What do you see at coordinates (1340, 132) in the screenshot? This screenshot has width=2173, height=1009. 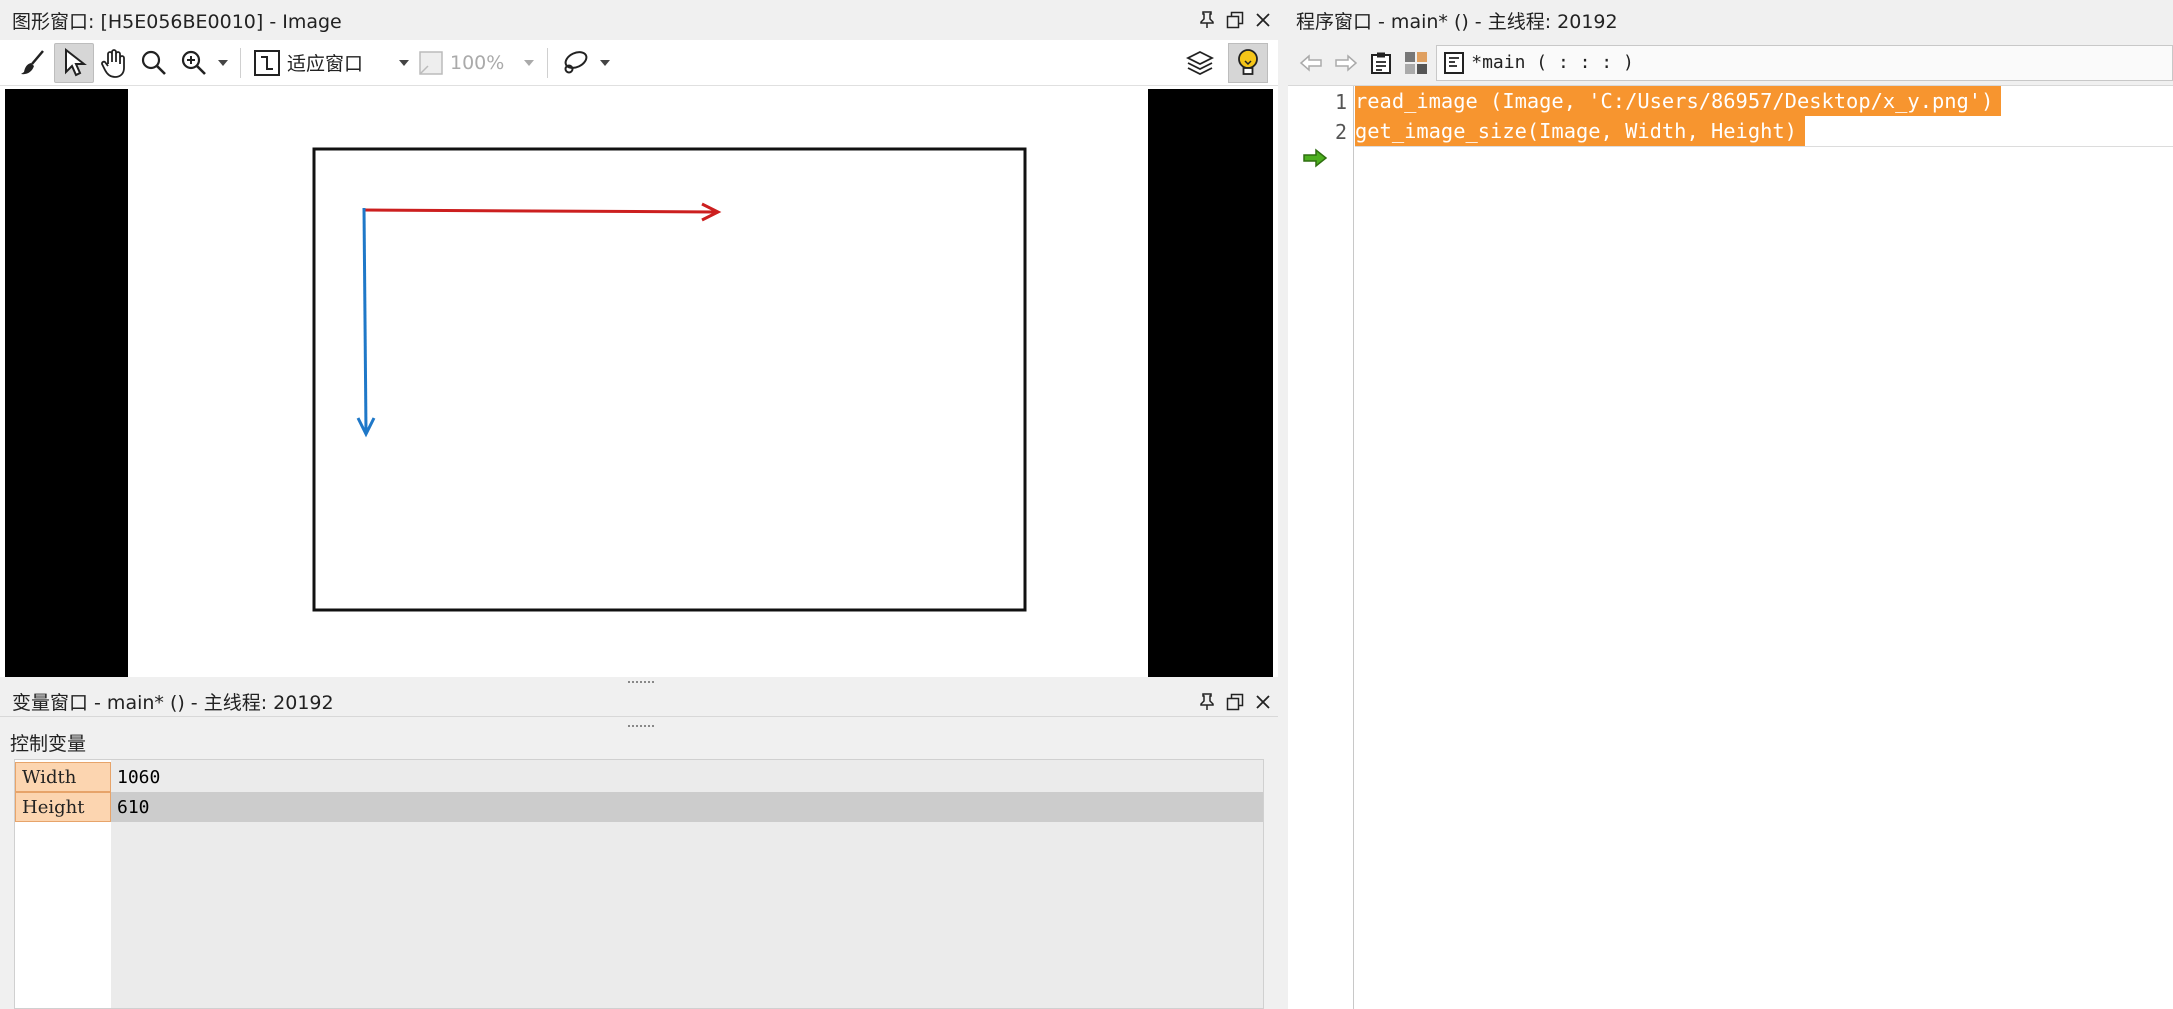 I see `line-number: 2` at bounding box center [1340, 132].